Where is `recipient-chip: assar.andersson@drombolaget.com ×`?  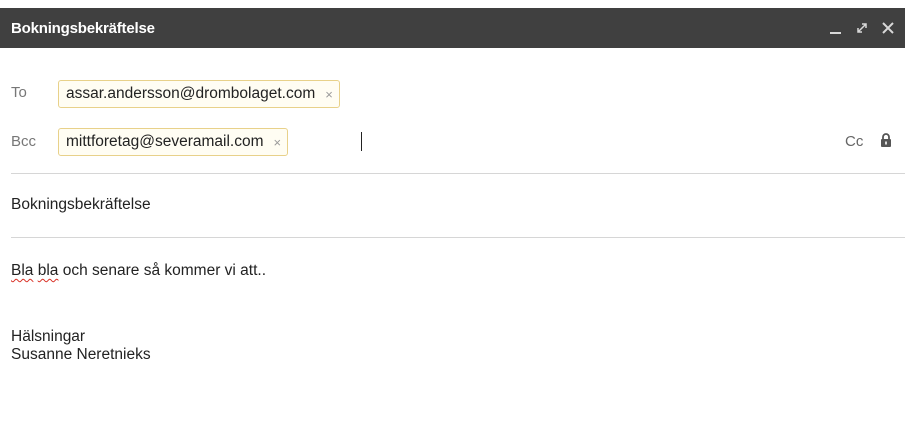 recipient-chip: assar.andersson@drombolaget.com × is located at coordinates (199, 94).